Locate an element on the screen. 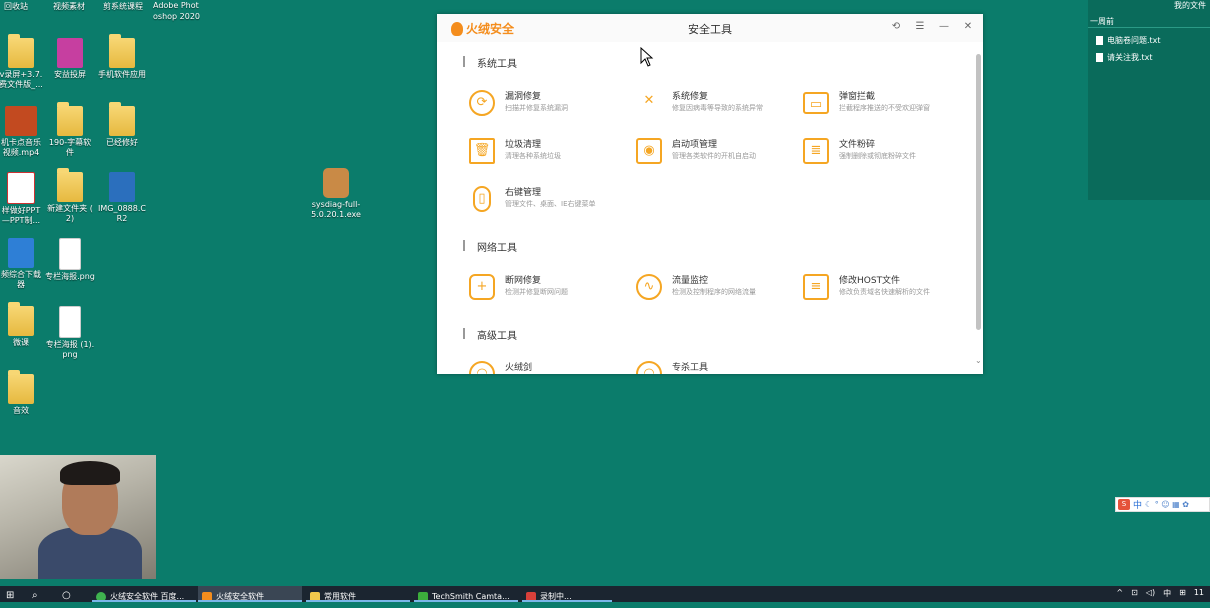 The image size is (1210, 608). tool-vulnerability-fix: ⟳ 漏洞修复 扫描并修复系统漏洞 is located at coordinates (549, 105).